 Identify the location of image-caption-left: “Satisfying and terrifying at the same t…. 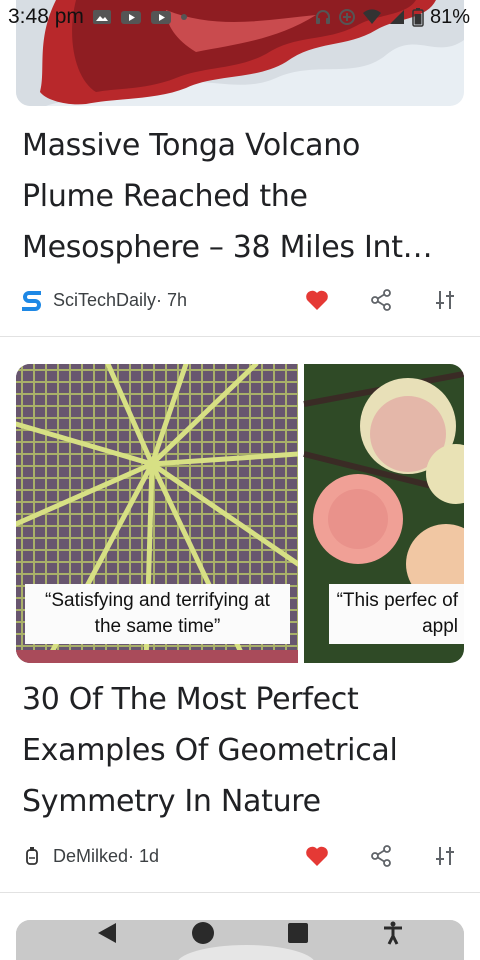
(157, 614).